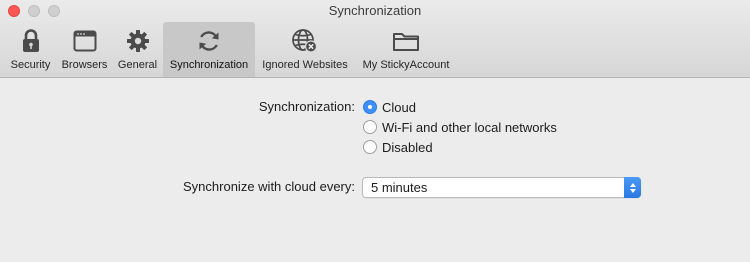 This screenshot has width=750, height=262. I want to click on radio-cloud: Cloud, so click(389, 107).